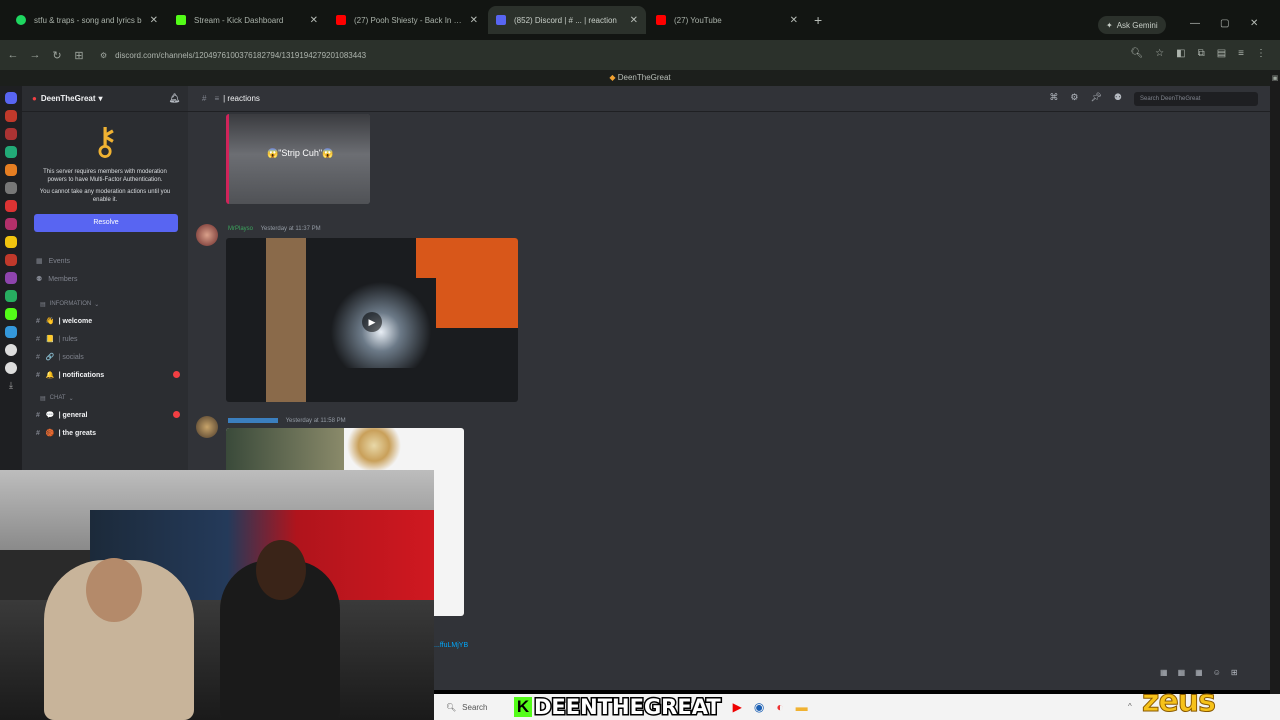 The height and width of the screenshot is (720, 1280). I want to click on play-icon: ▶, so click(372, 322).